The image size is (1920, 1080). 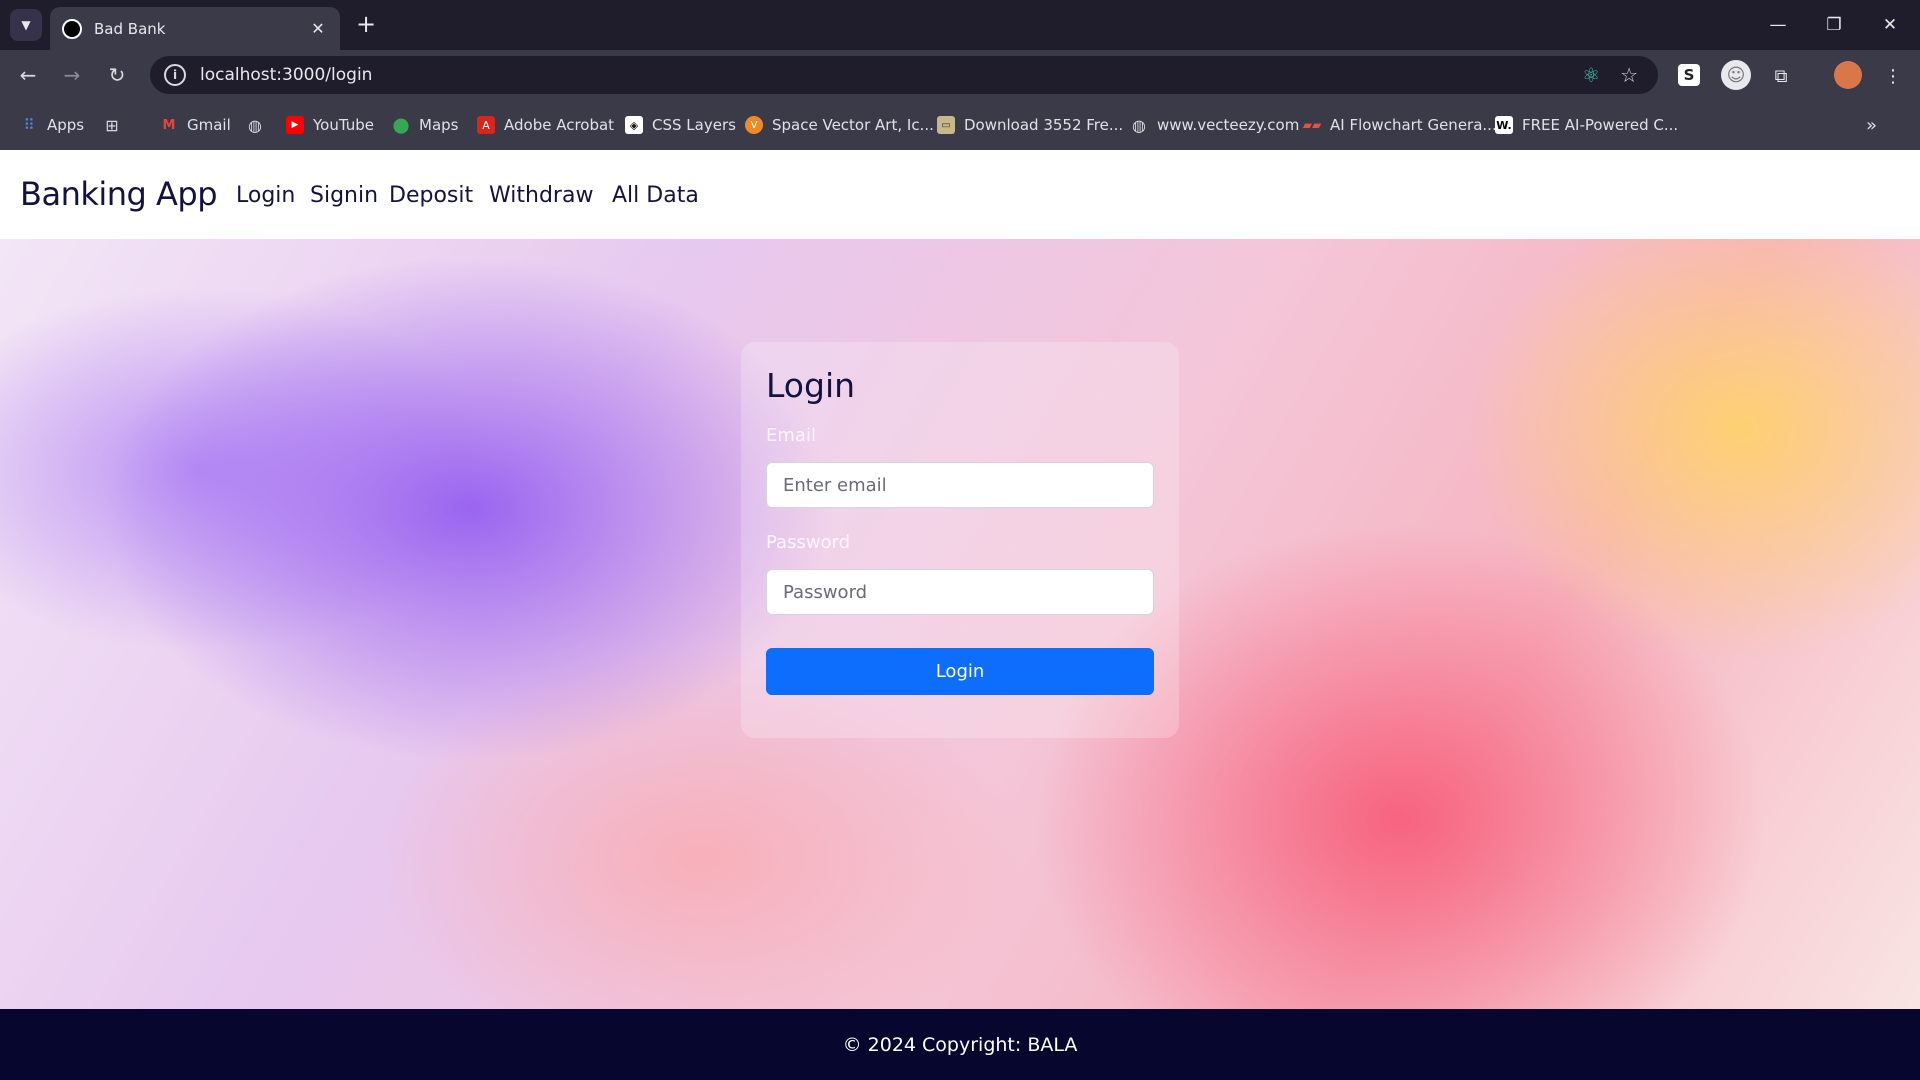 What do you see at coordinates (72, 28) in the screenshot?
I see `tab-favicon-icon` at bounding box center [72, 28].